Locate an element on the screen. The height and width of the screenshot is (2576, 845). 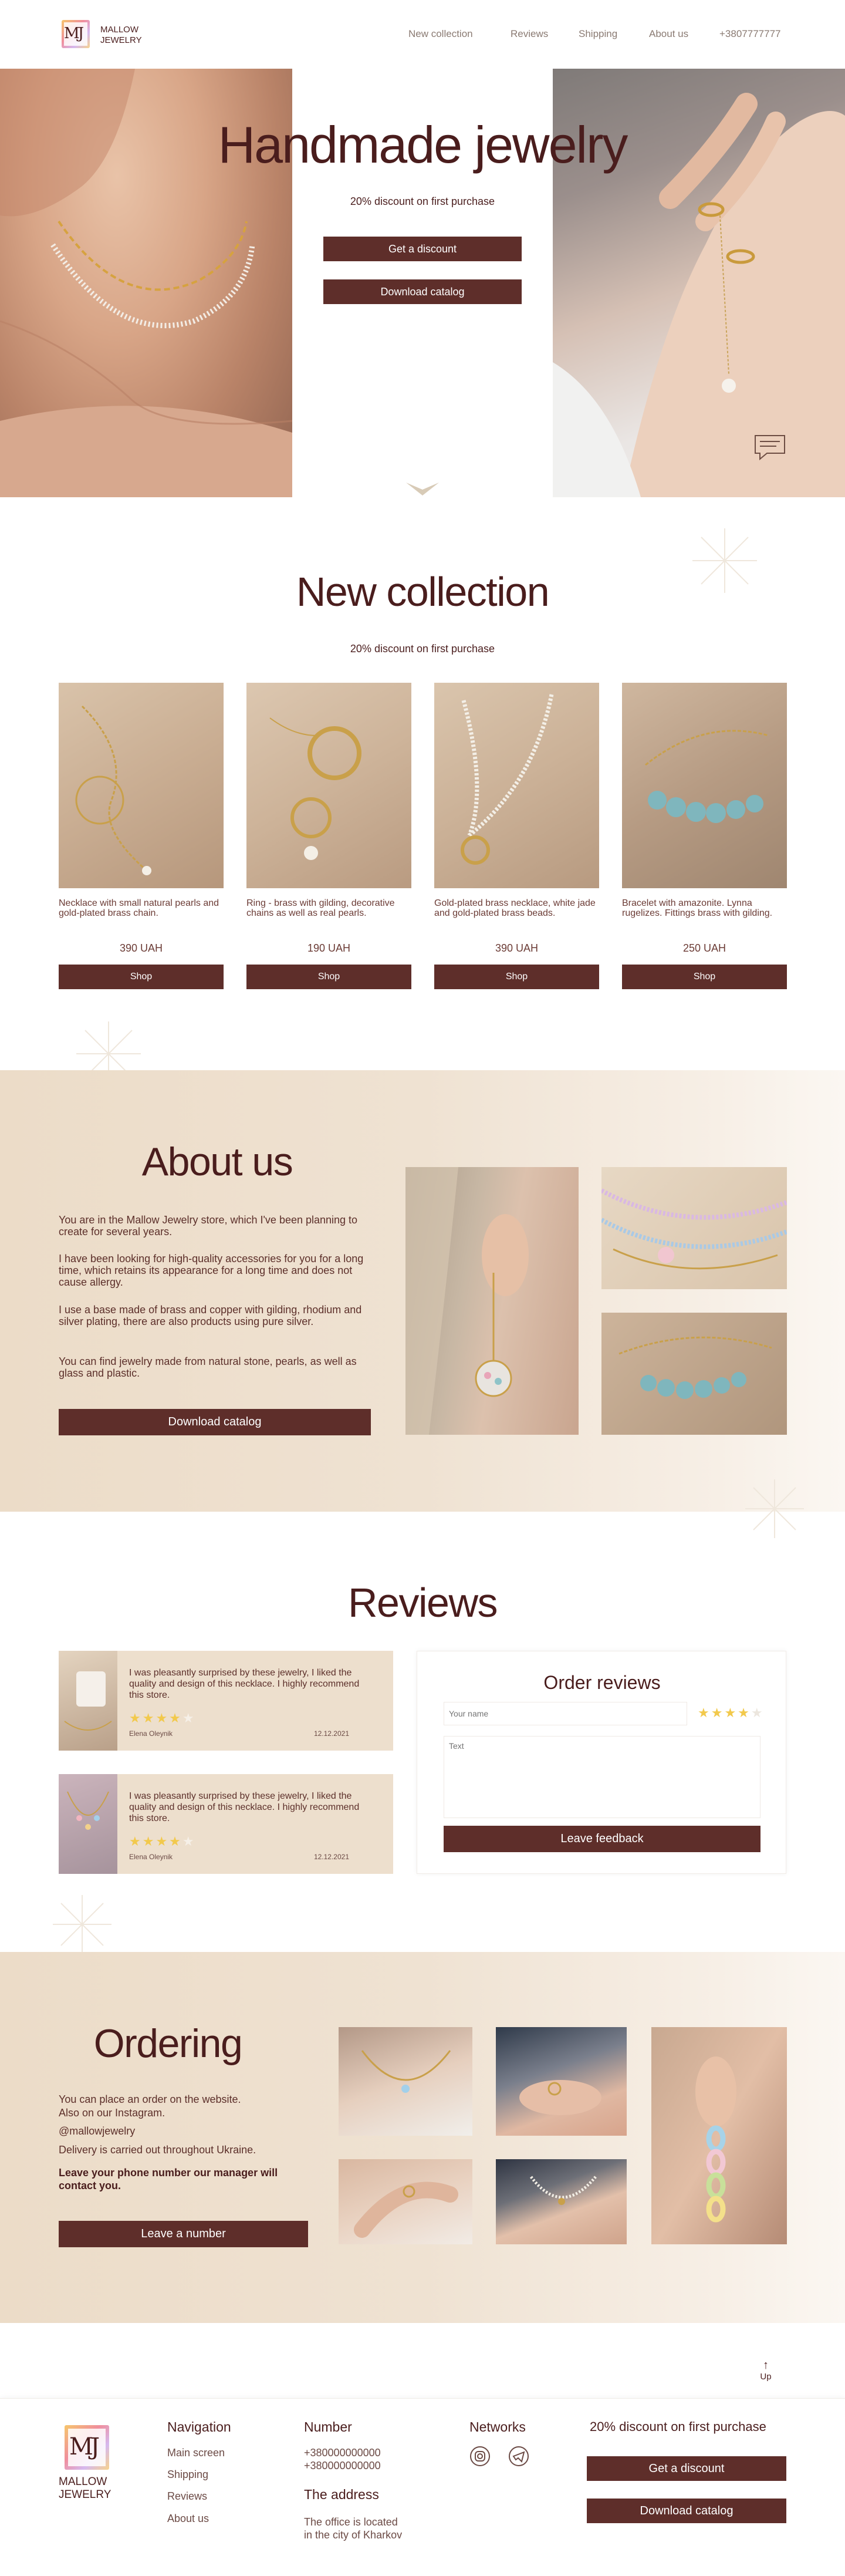
leave-feedback-button: Leave feedback is located at coordinates (602, 1839).